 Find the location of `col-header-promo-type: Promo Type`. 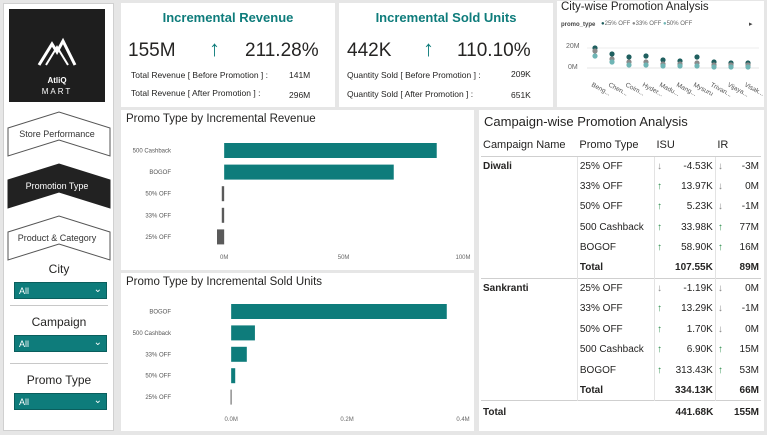

col-header-promo-type: Promo Type is located at coordinates (615, 145).